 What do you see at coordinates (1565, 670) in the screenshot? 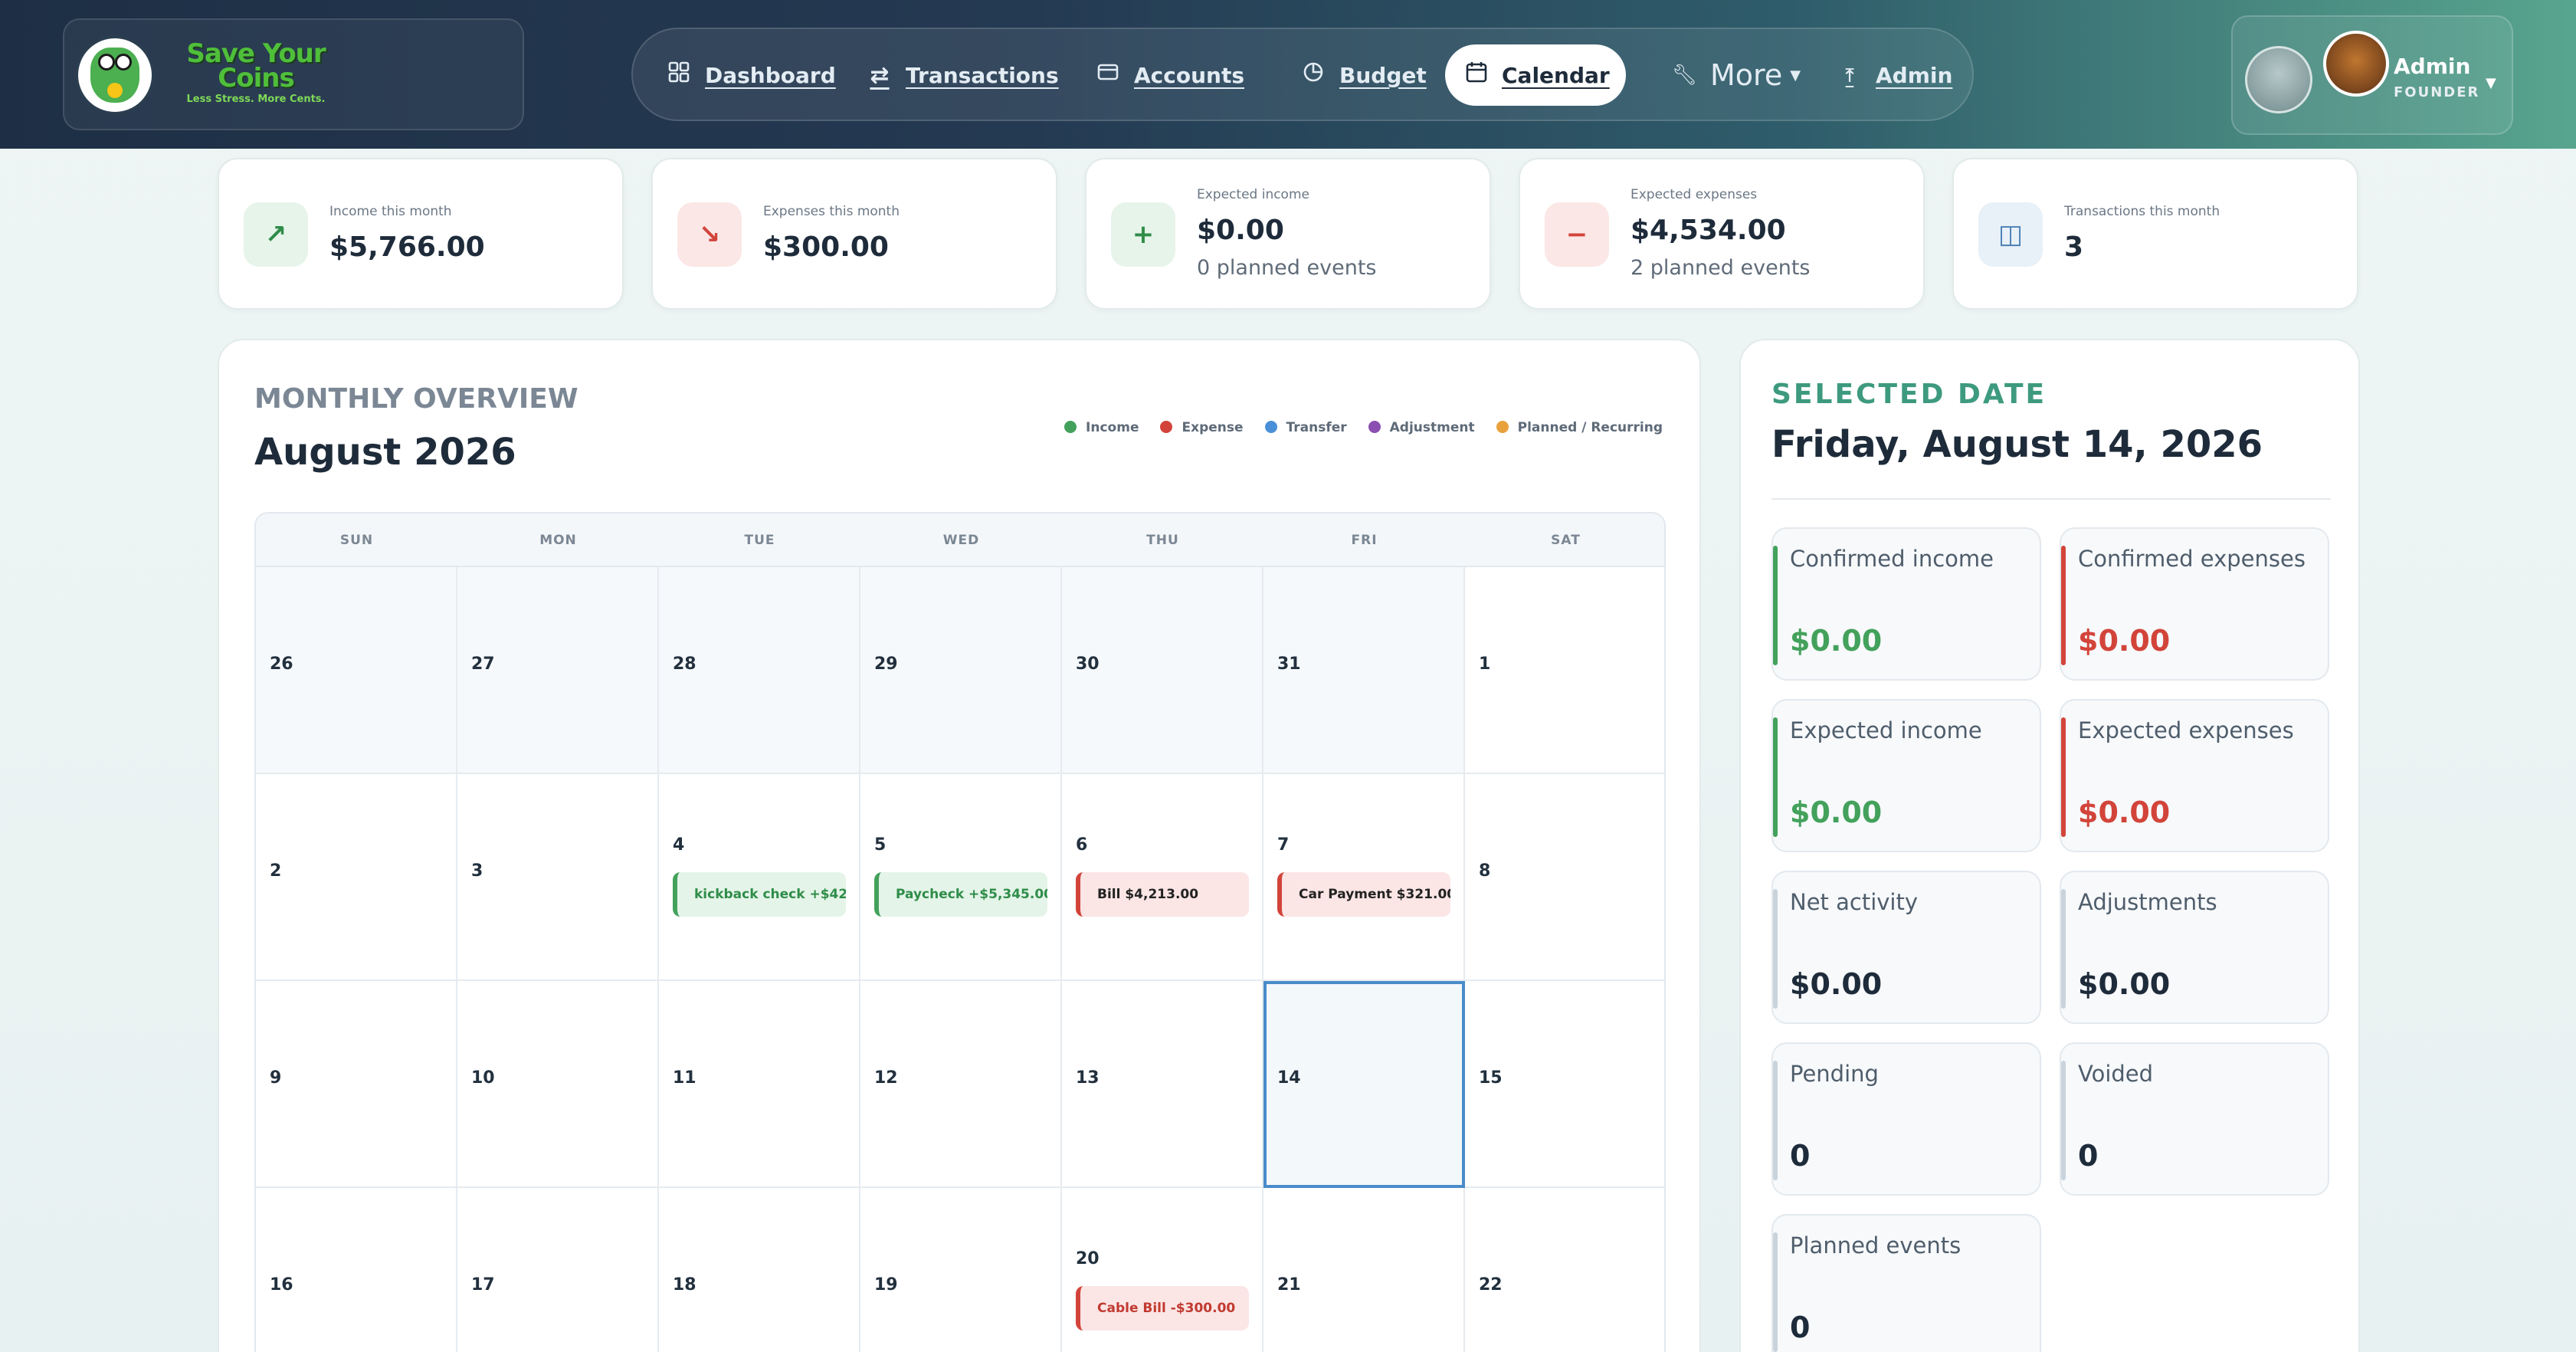
I see `calendar-day-cell: 1` at bounding box center [1565, 670].